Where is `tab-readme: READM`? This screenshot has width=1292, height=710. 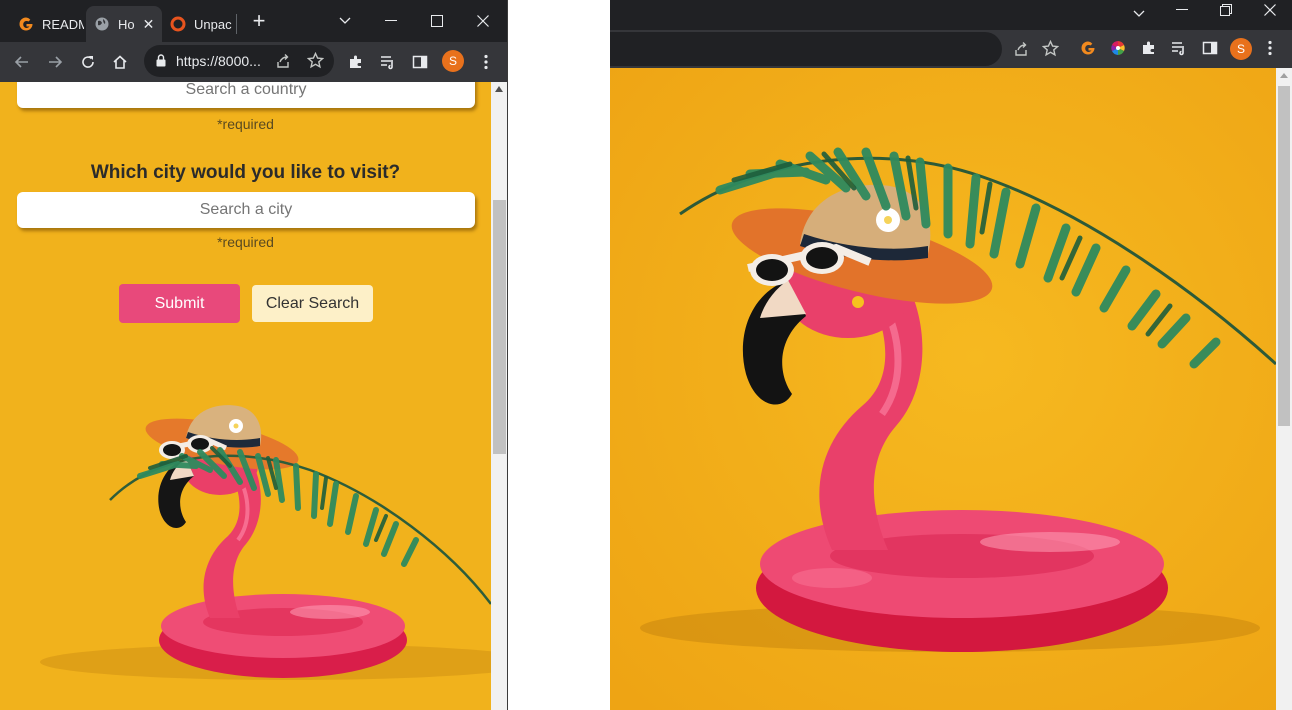 tab-readme: READM is located at coordinates (46, 24).